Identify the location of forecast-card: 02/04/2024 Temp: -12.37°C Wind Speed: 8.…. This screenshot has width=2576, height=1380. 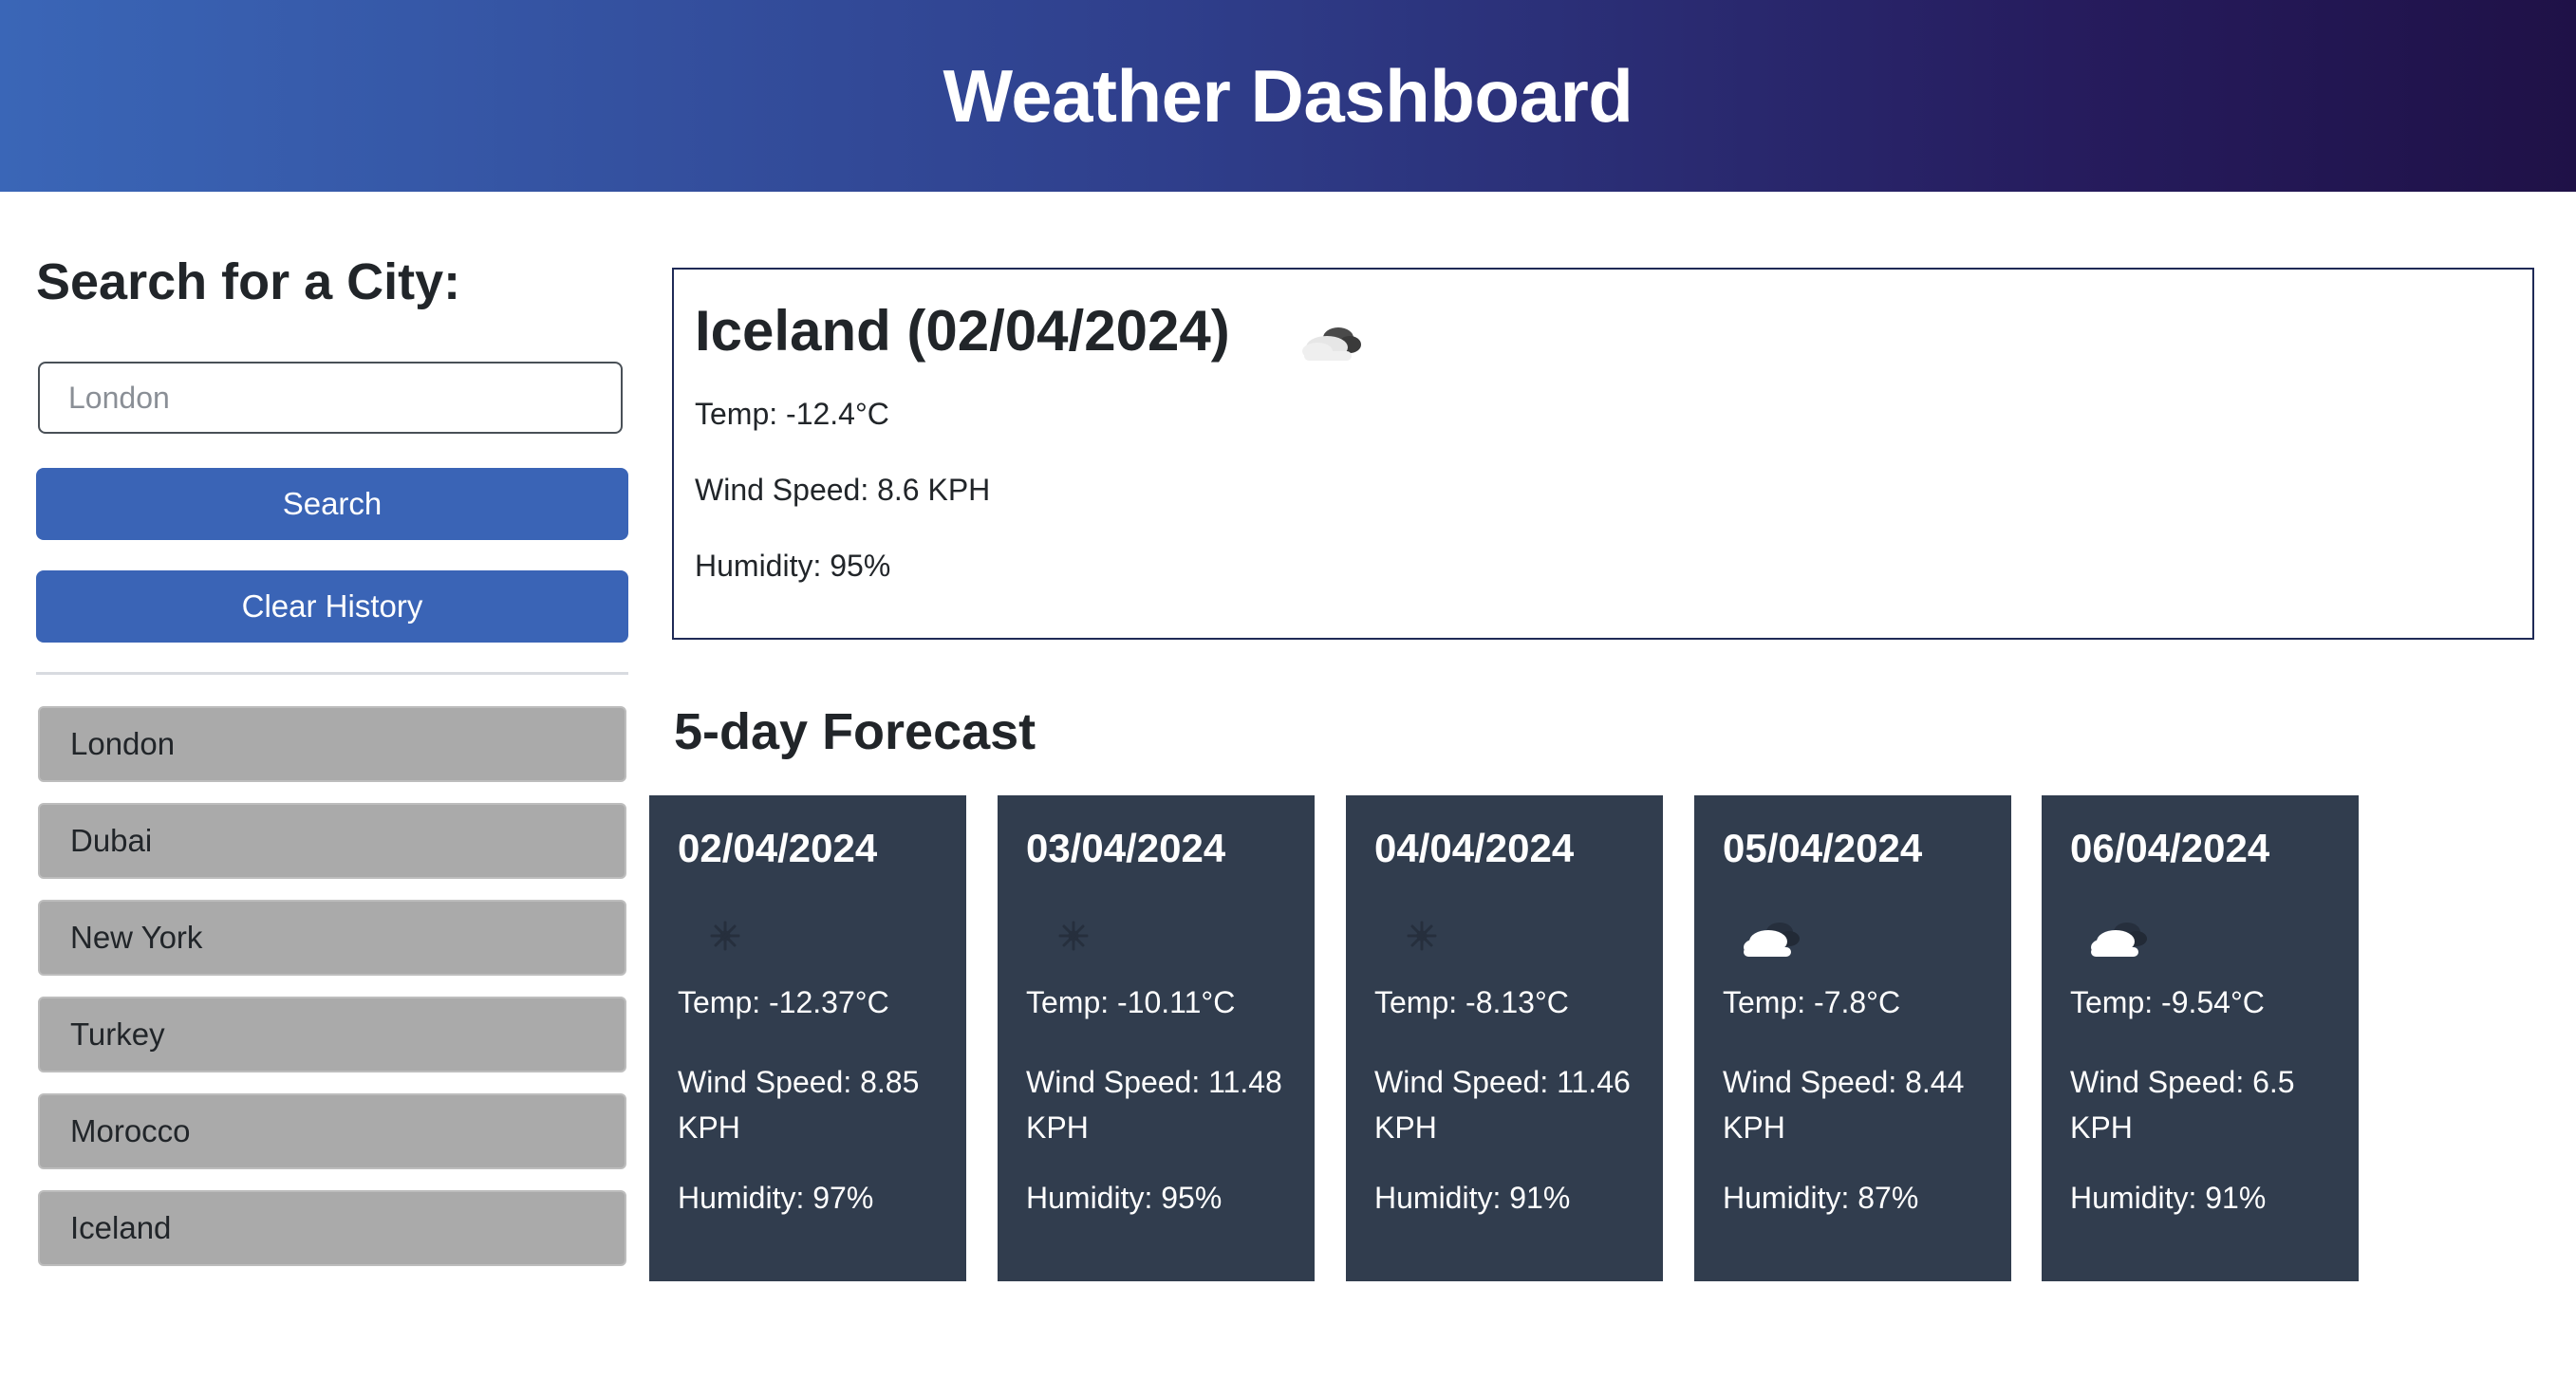
(807, 1038).